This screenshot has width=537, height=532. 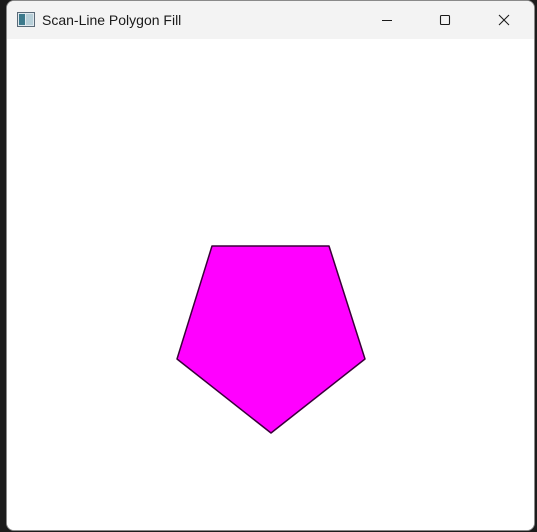 What do you see at coordinates (112, 20) in the screenshot?
I see `window-title: Scan-Line Polygon Fill` at bounding box center [112, 20].